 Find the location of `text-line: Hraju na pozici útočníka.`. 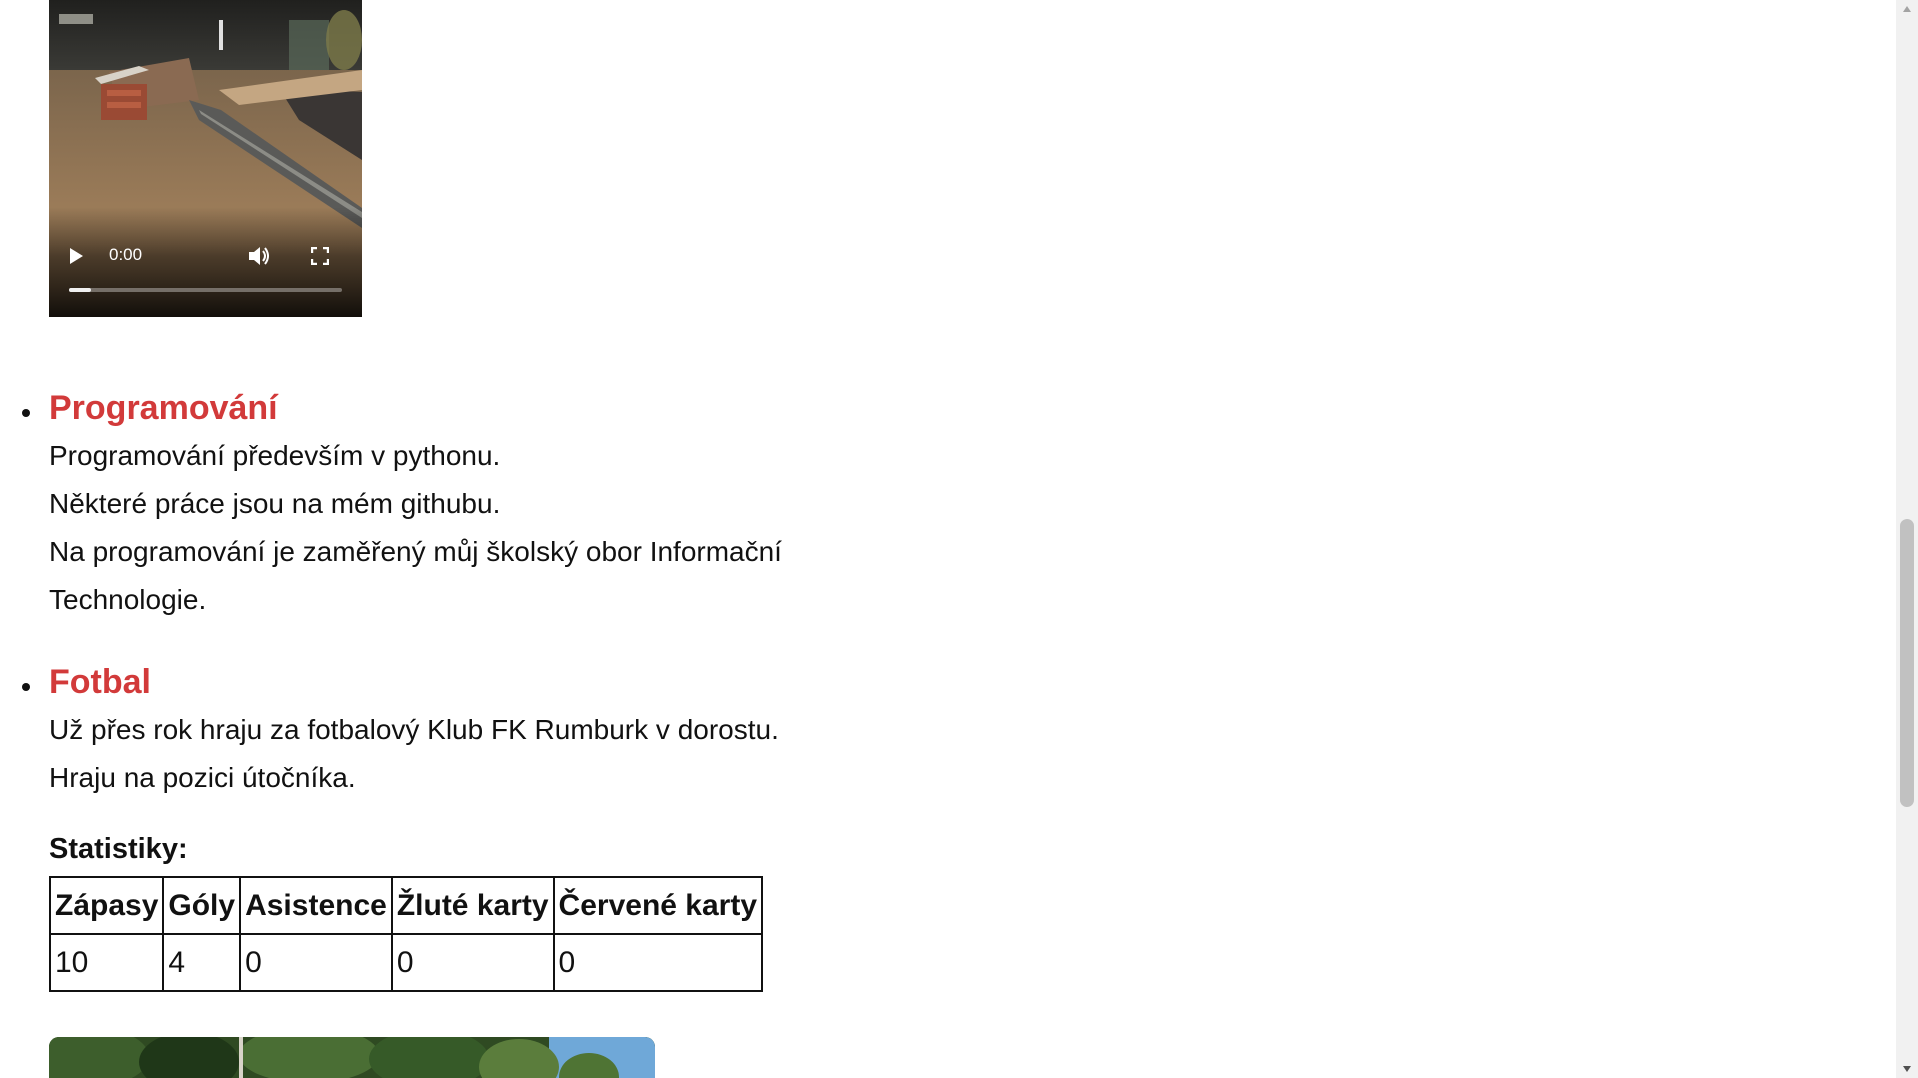

text-line: Hraju na pozici útočníka. is located at coordinates (202, 777).